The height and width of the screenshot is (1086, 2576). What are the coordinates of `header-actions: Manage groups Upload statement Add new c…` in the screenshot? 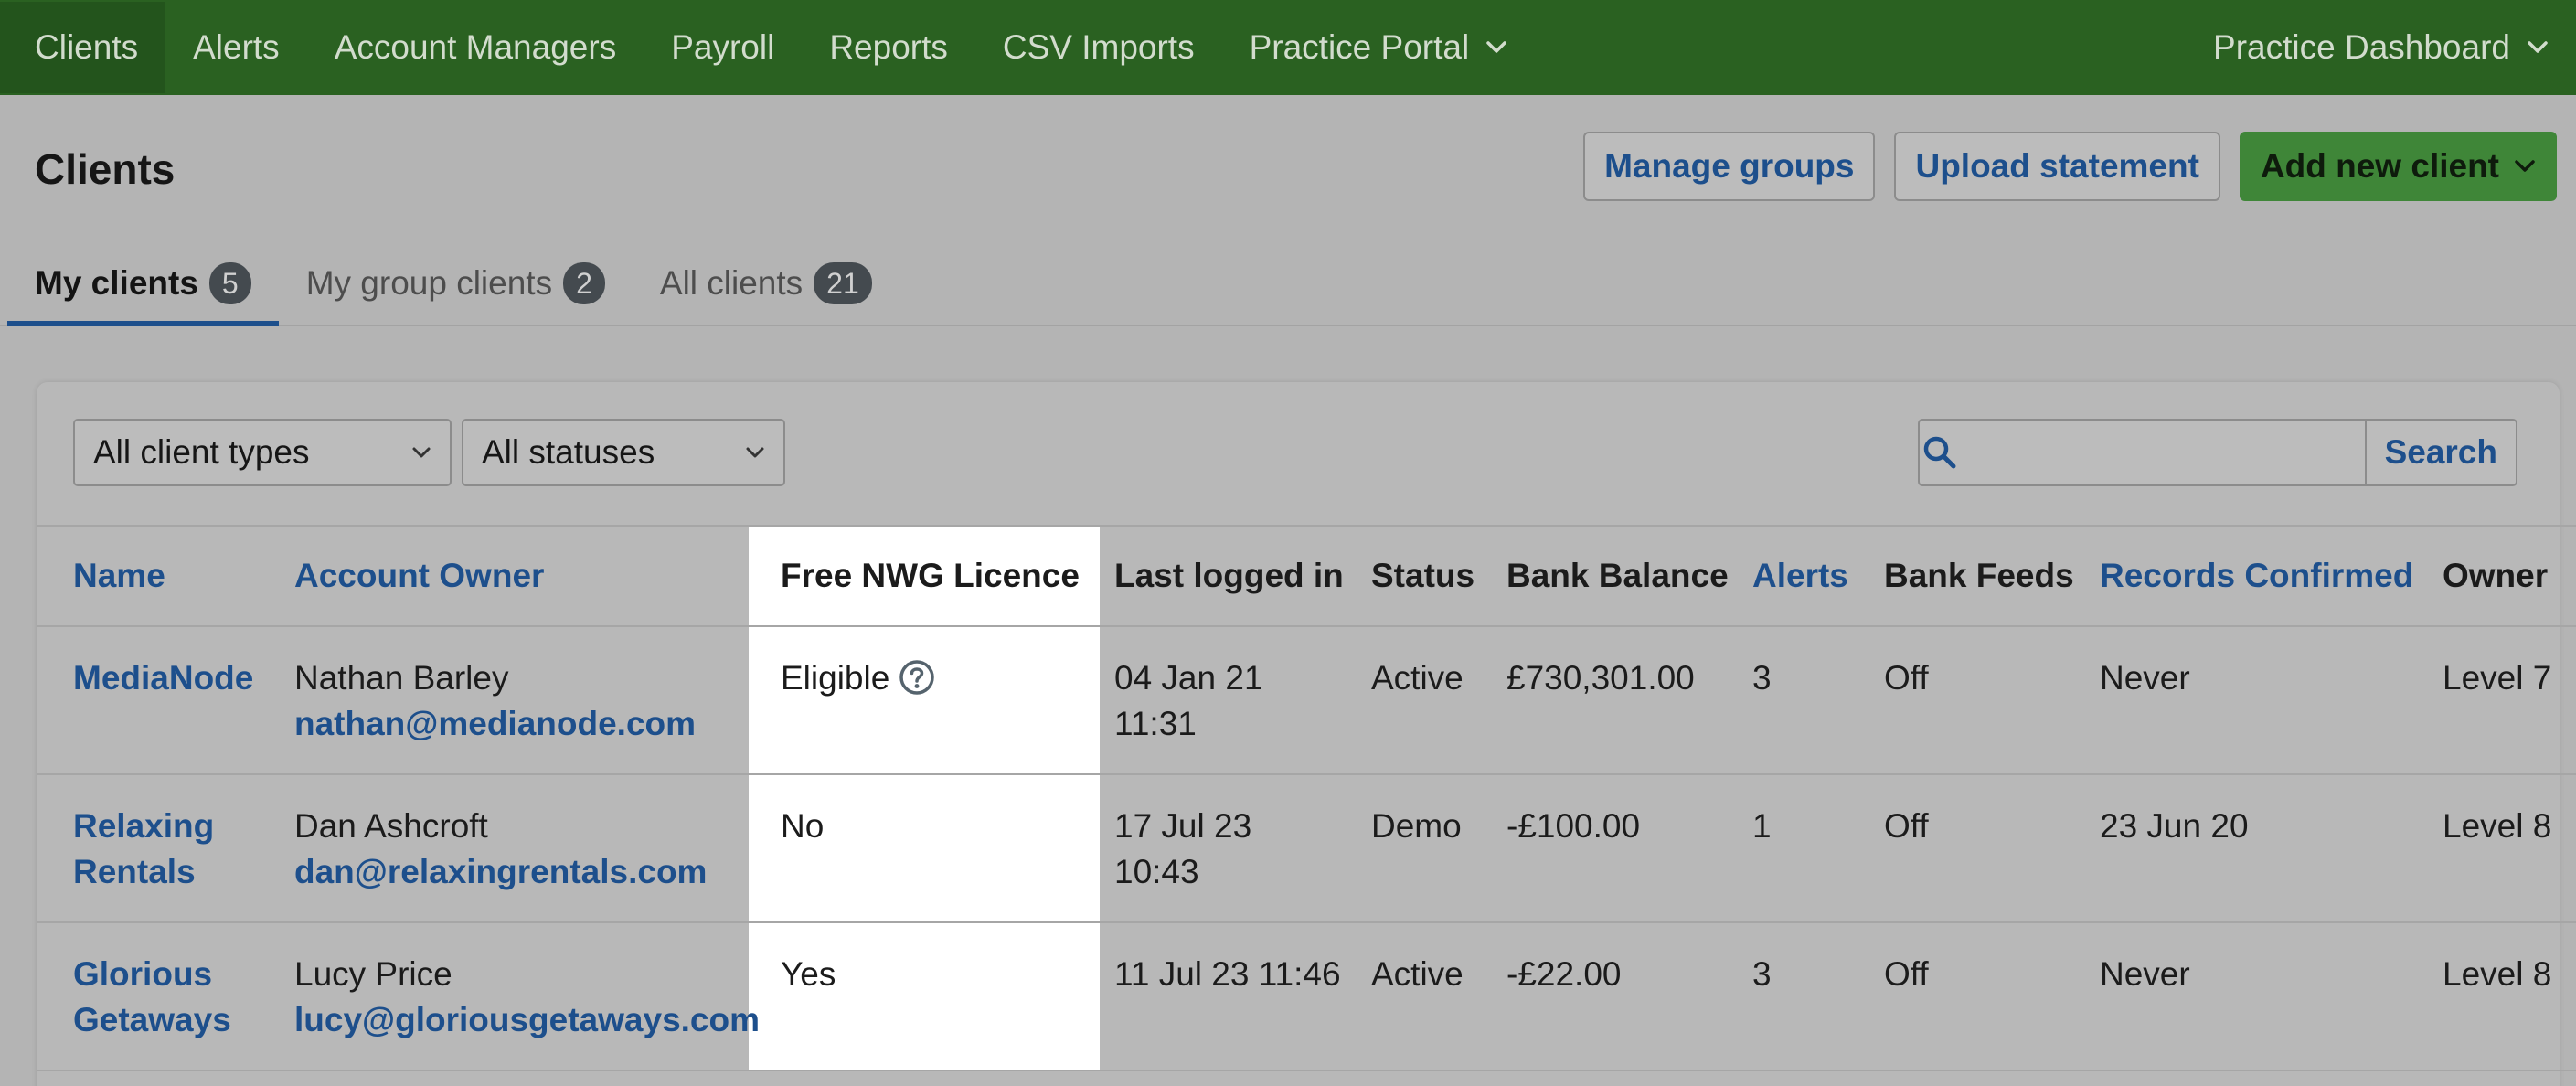 It's located at (2070, 167).